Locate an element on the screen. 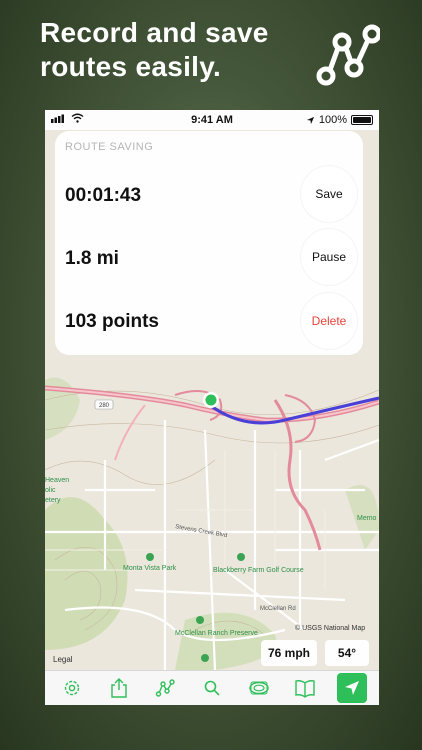 This screenshot has width=422, height=750. delete-button: Delete is located at coordinates (329, 321).